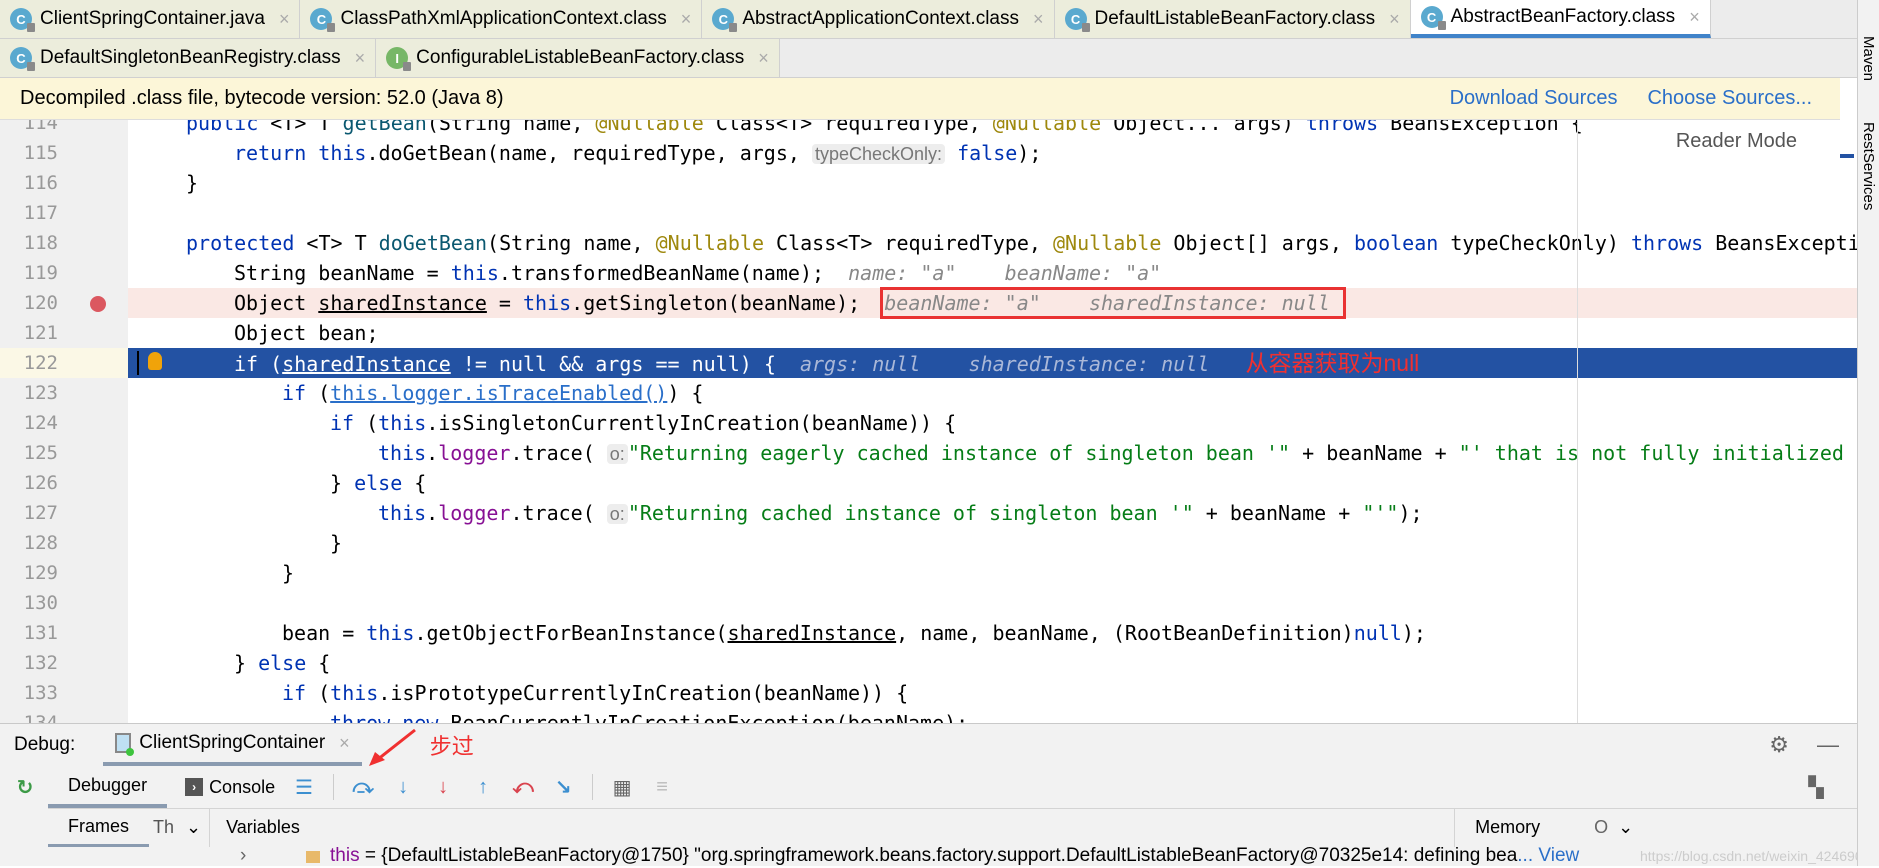 Image resolution: width=1879 pixels, height=868 pixels. I want to click on code-line: 116}, so click(928, 183).